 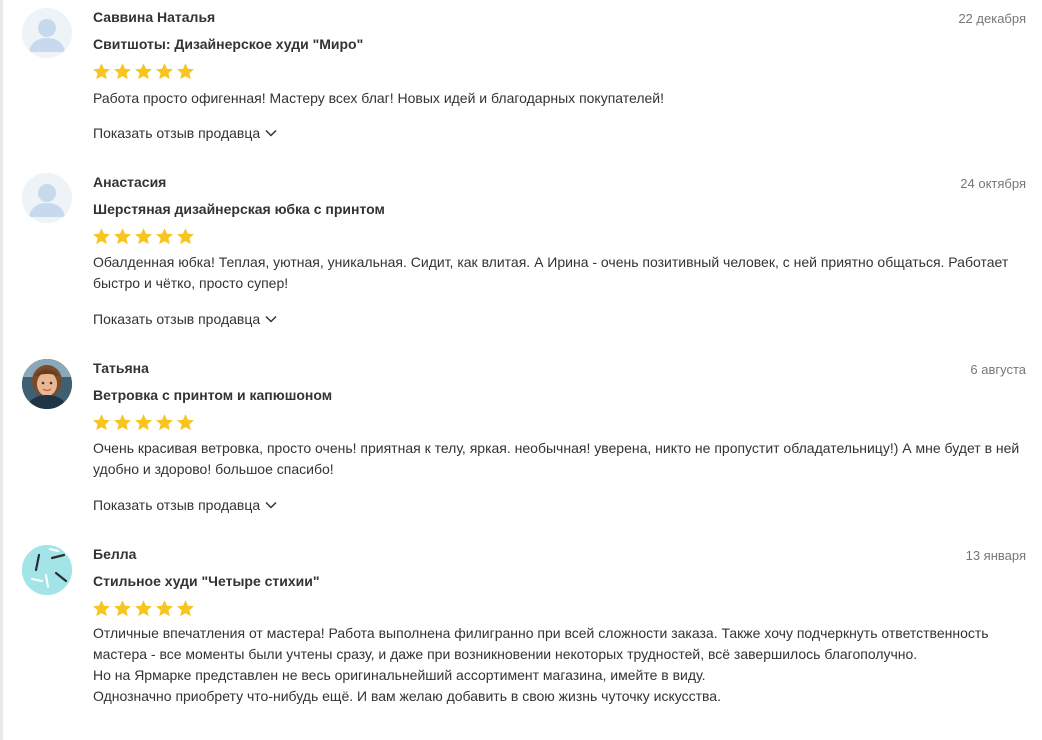 What do you see at coordinates (992, 18) in the screenshot?
I see `review-date: 22 декабря` at bounding box center [992, 18].